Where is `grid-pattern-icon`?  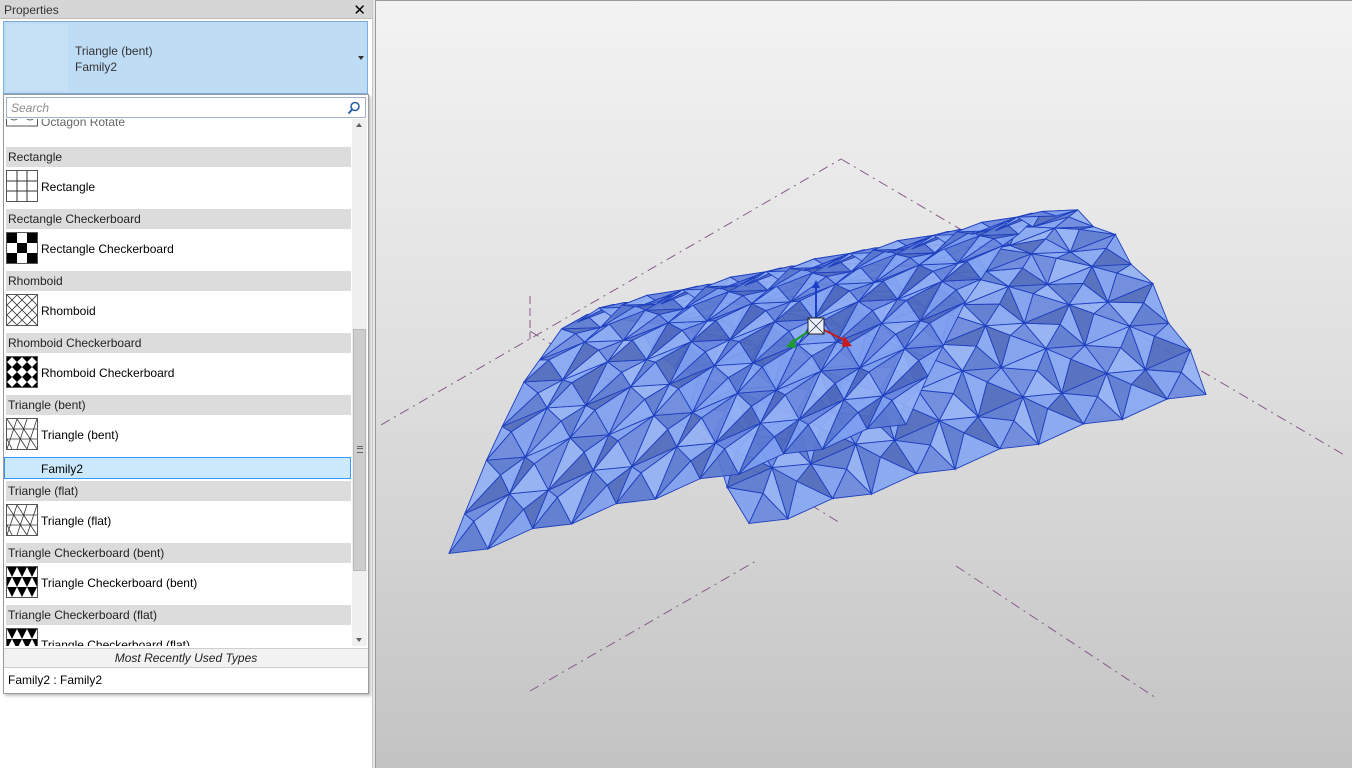
grid-pattern-icon is located at coordinates (22, 186).